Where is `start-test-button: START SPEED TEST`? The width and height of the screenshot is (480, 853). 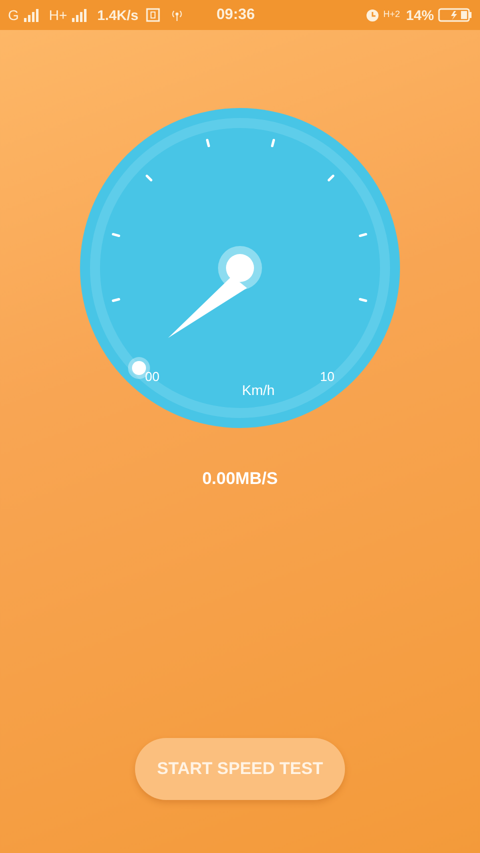
start-test-button: START SPEED TEST is located at coordinates (240, 769).